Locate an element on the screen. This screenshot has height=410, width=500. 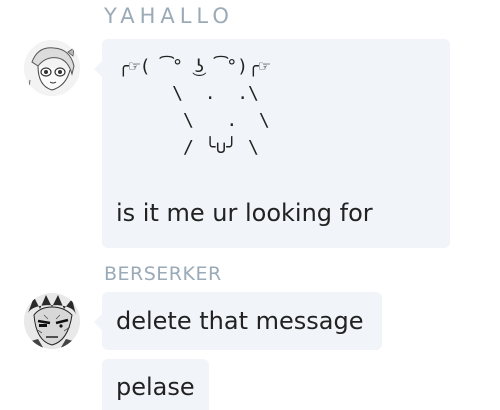
anime-girl-sketch-avatar-icon is located at coordinates (52, 68).